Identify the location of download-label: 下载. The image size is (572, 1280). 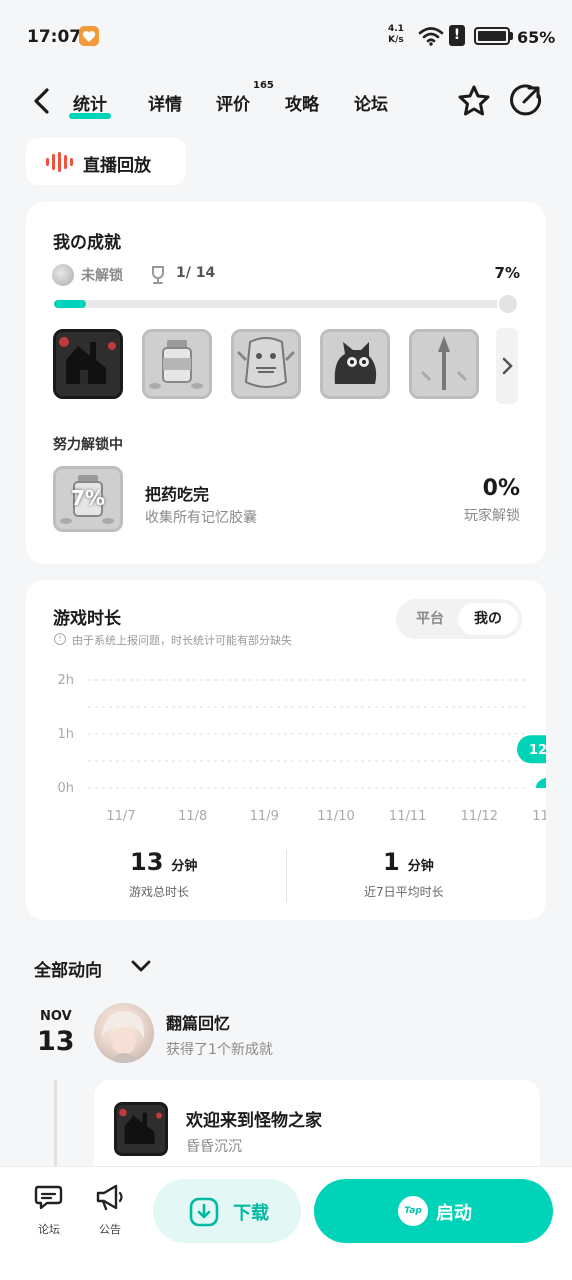
(251, 1213).